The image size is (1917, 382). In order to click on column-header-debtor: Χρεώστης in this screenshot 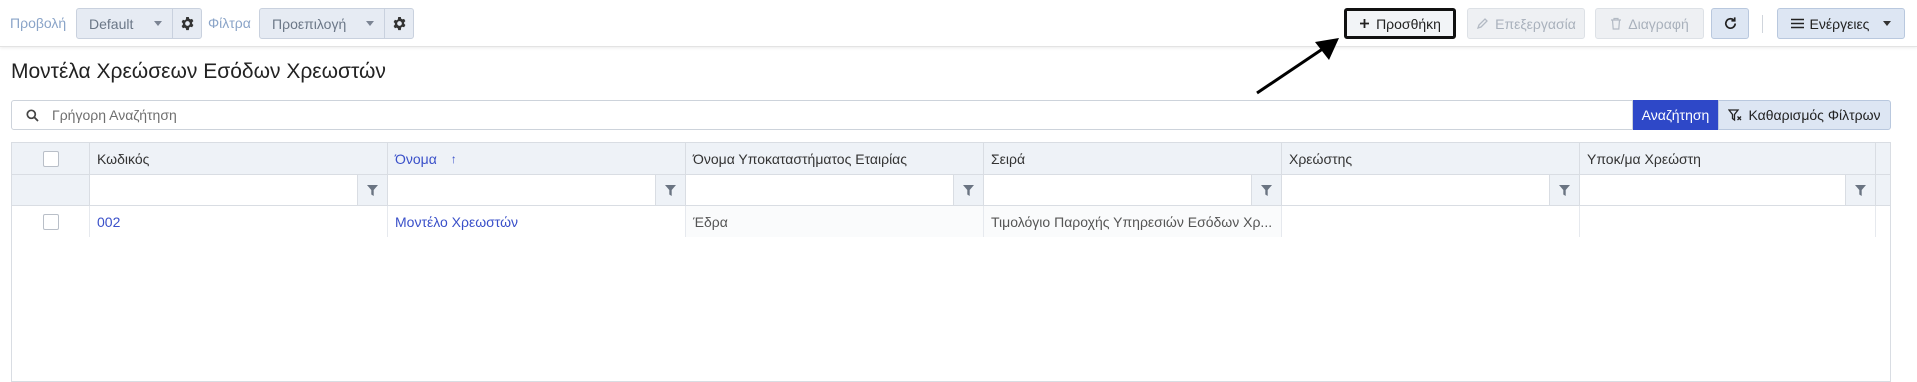, I will do `click(1431, 158)`.